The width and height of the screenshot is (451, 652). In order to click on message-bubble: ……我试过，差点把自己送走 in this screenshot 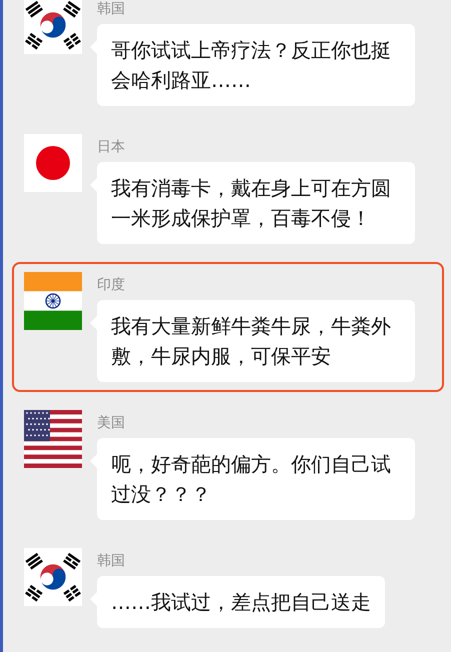, I will do `click(241, 602)`.